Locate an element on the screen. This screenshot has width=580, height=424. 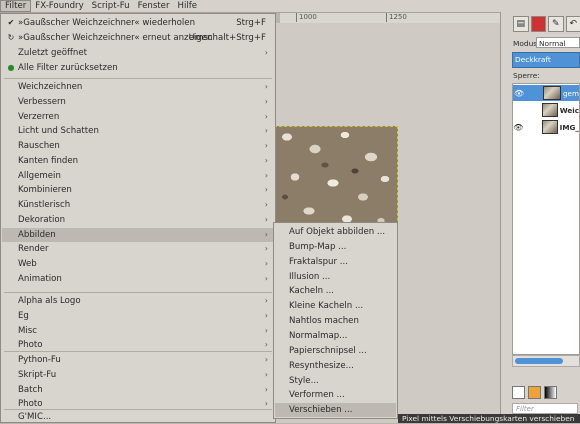
layers-tab-icon: ▤ is located at coordinates (521, 24).